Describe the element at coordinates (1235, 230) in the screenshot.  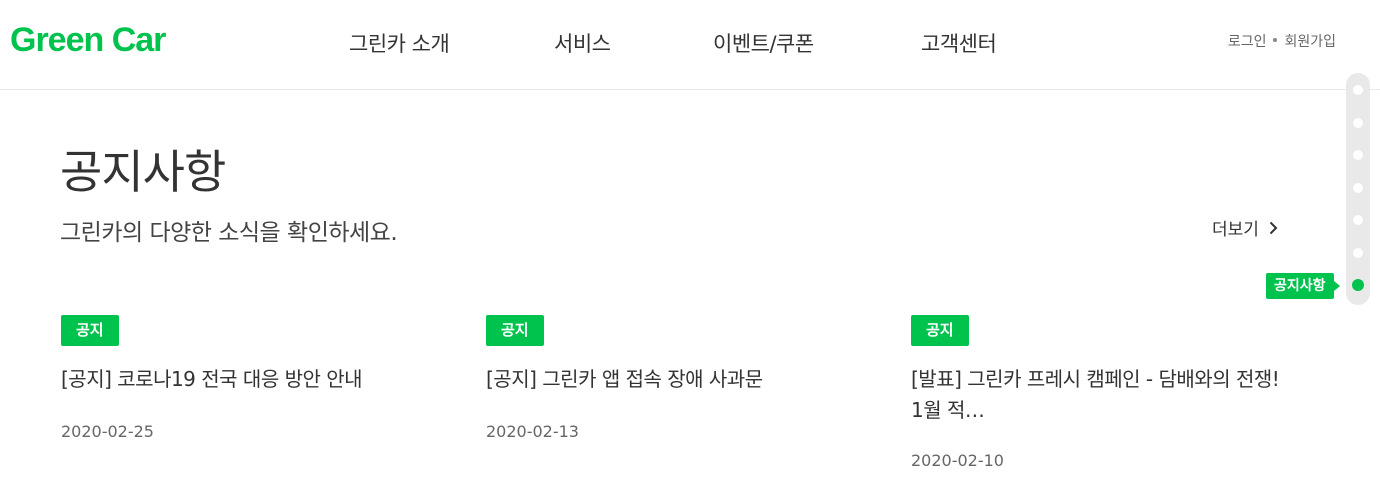
I see `more-label: 더보기` at that location.